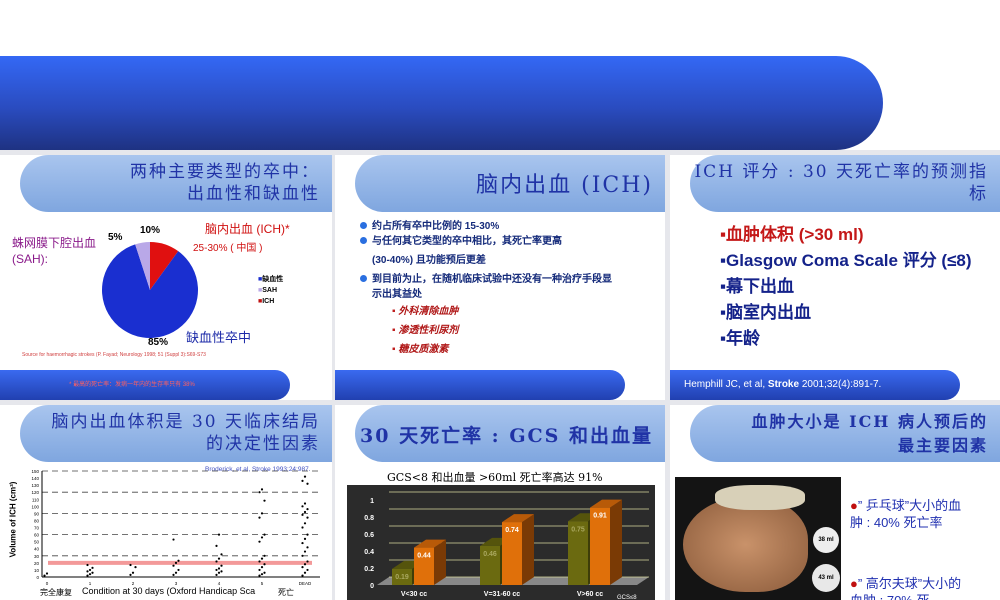  What do you see at coordinates (441, 103) in the screenshot?
I see `top-banner` at bounding box center [441, 103].